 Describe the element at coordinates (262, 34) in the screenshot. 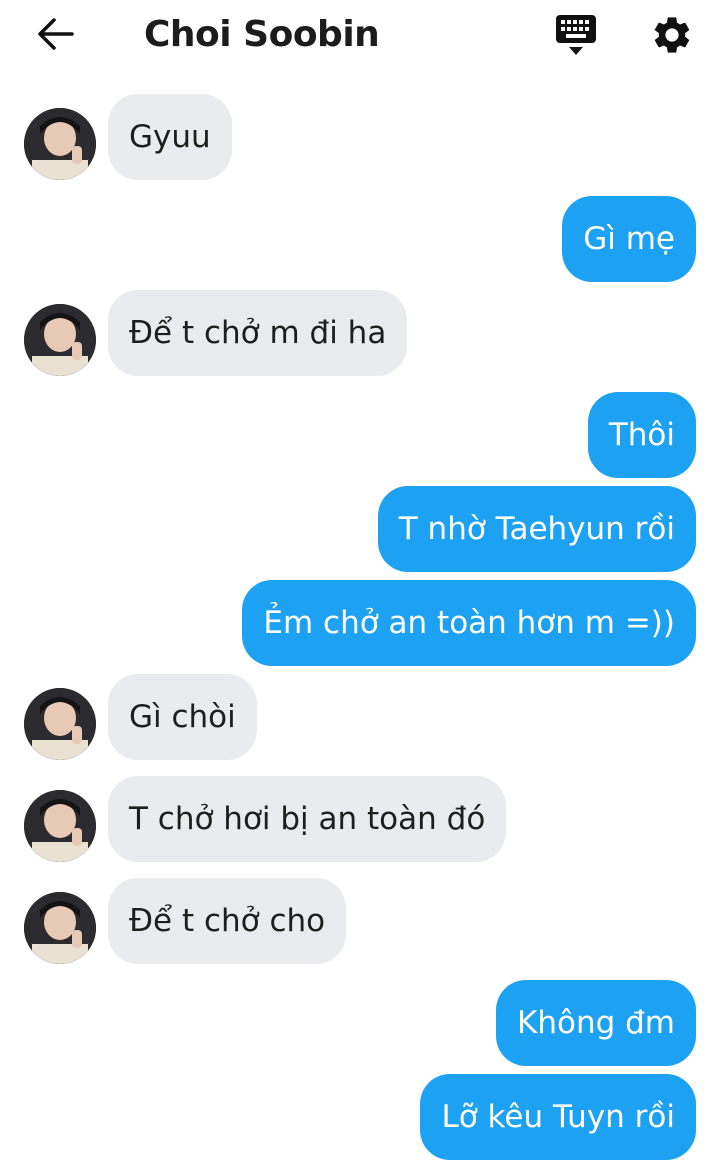

I see `chat-title: Choi Soobin` at that location.